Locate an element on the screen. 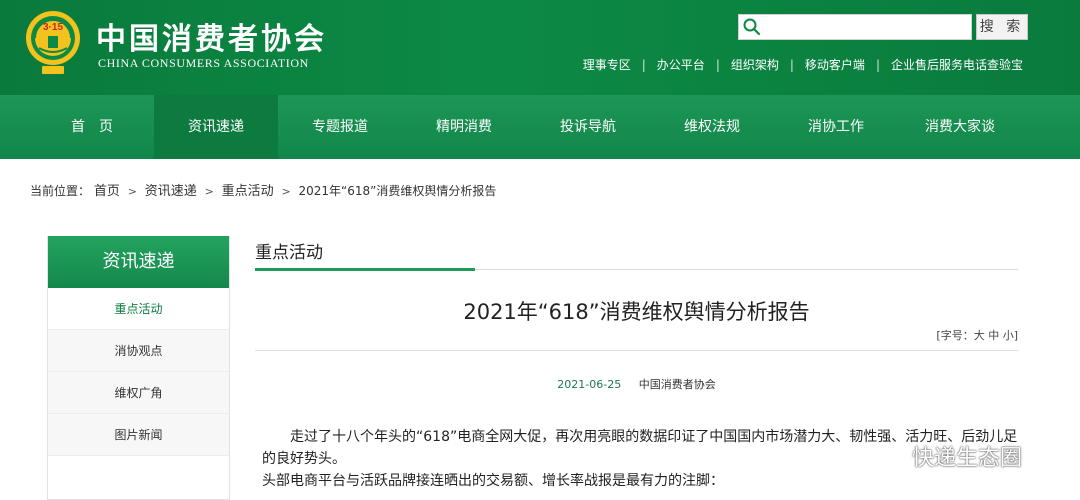  breadcrumb-key-activity: 重点活动 is located at coordinates (248, 191).